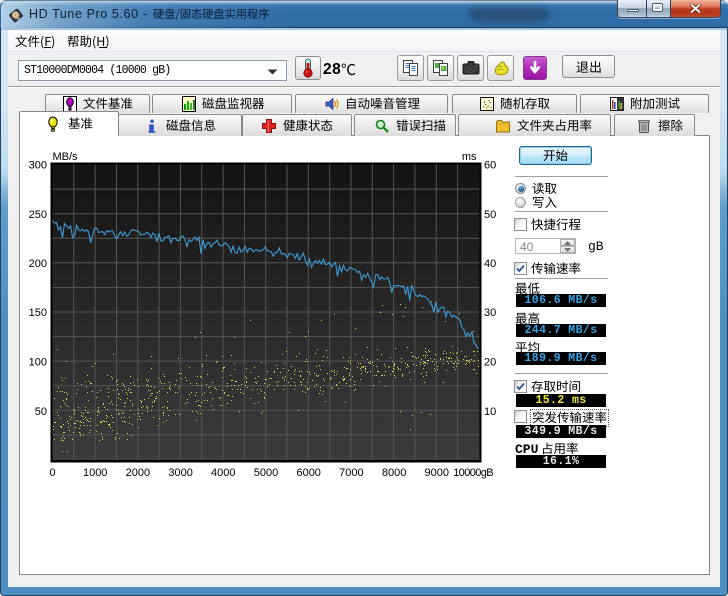 This screenshot has height=596, width=728. I want to click on svg-text: 9000, so click(437, 473).